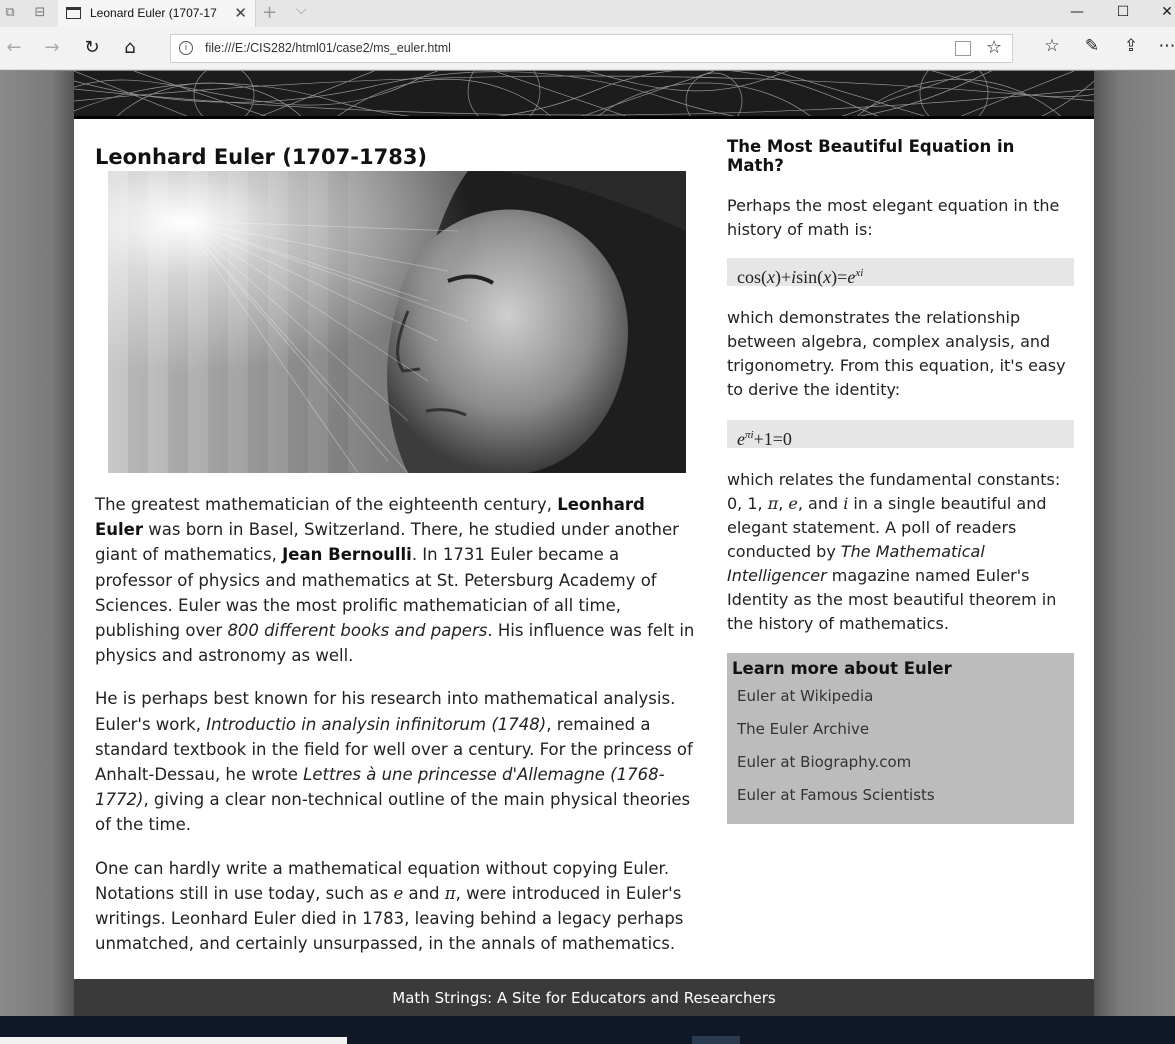 The height and width of the screenshot is (1044, 1175). What do you see at coordinates (1077, 12) in the screenshot?
I see `minimize-icon: —` at bounding box center [1077, 12].